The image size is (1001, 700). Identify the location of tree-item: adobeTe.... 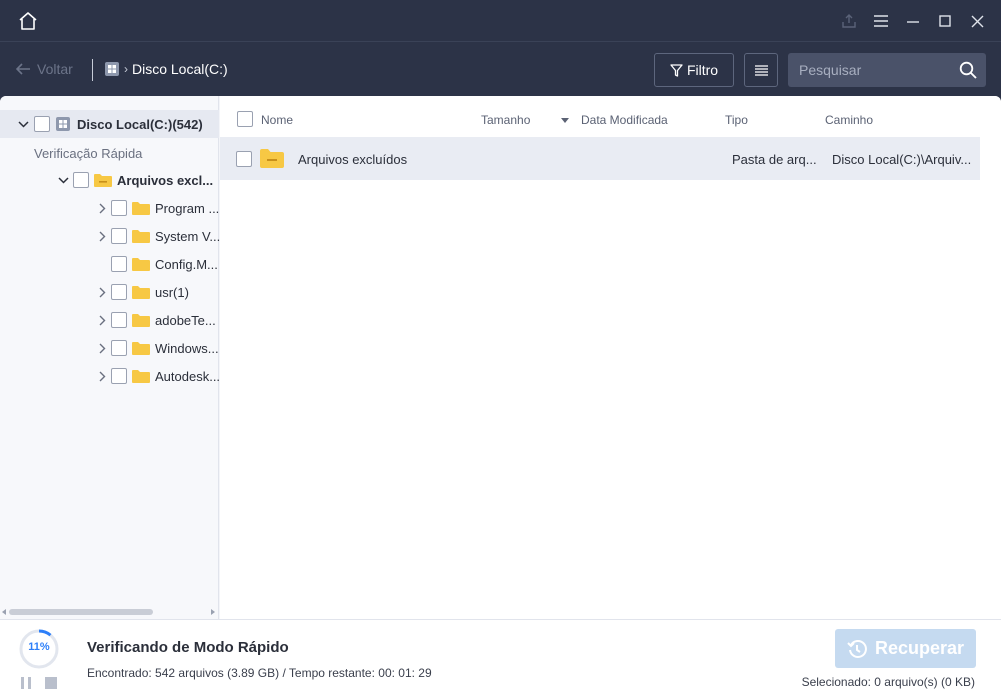
(158, 320).